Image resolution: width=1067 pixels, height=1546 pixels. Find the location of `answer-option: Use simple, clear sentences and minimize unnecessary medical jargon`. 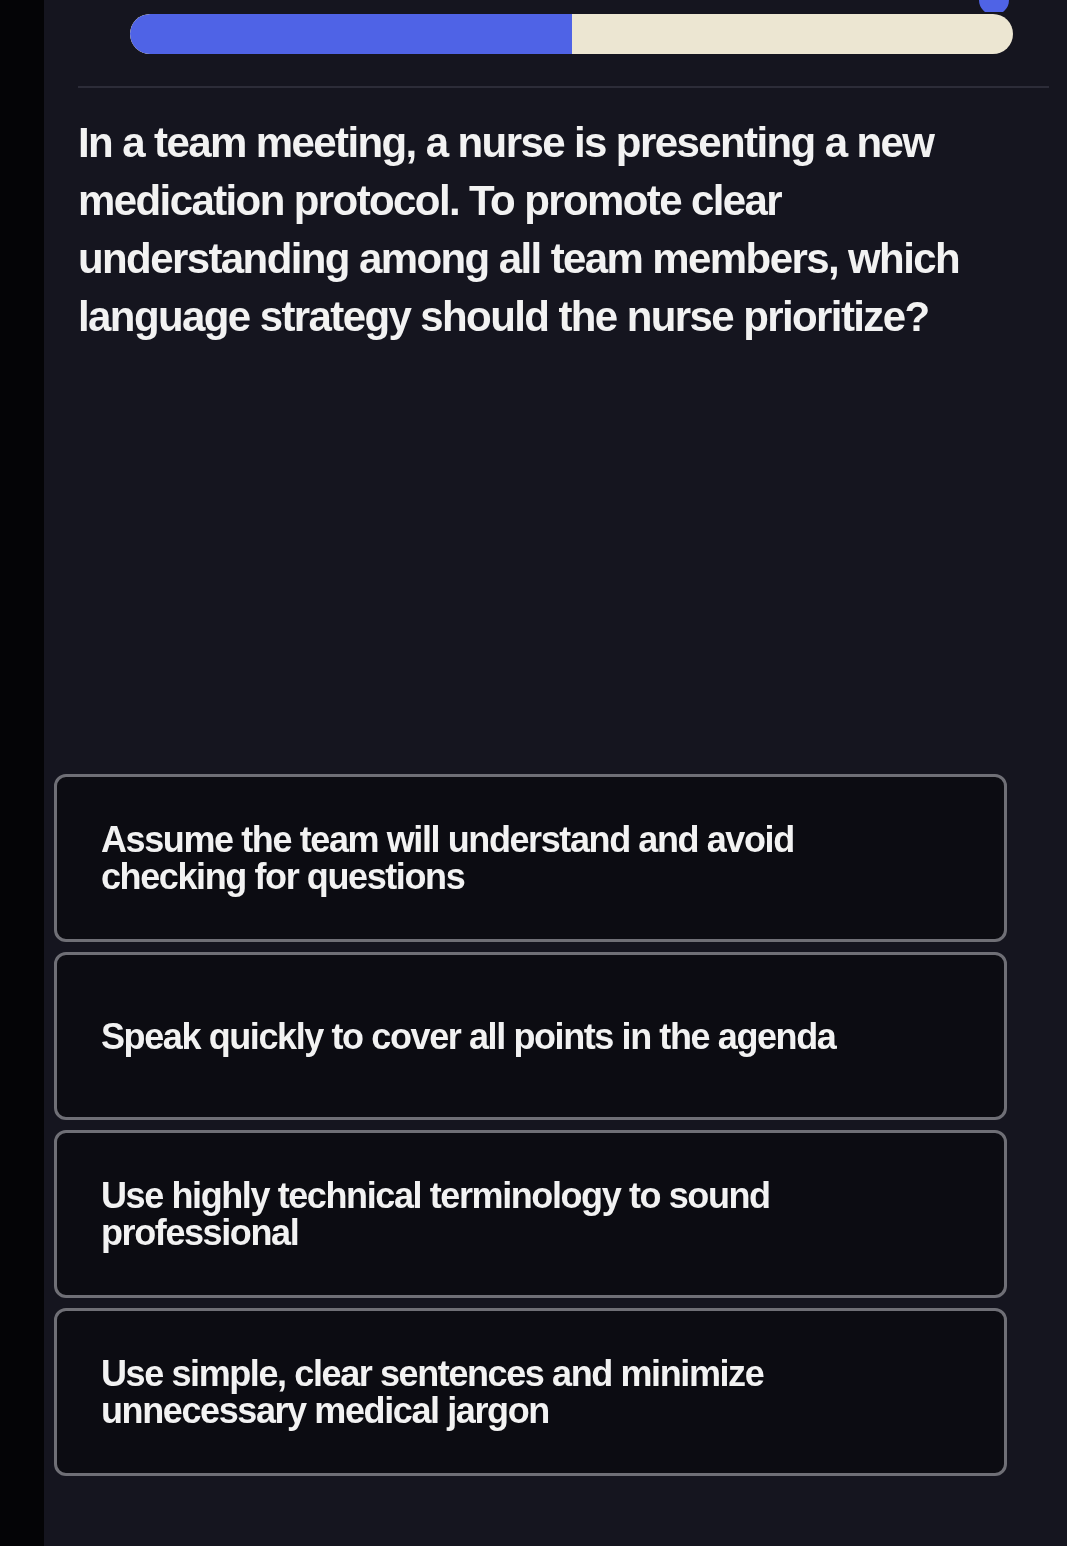

answer-option: Use simple, clear sentences and minimize unnecessary medical jargon is located at coordinates (530, 1392).